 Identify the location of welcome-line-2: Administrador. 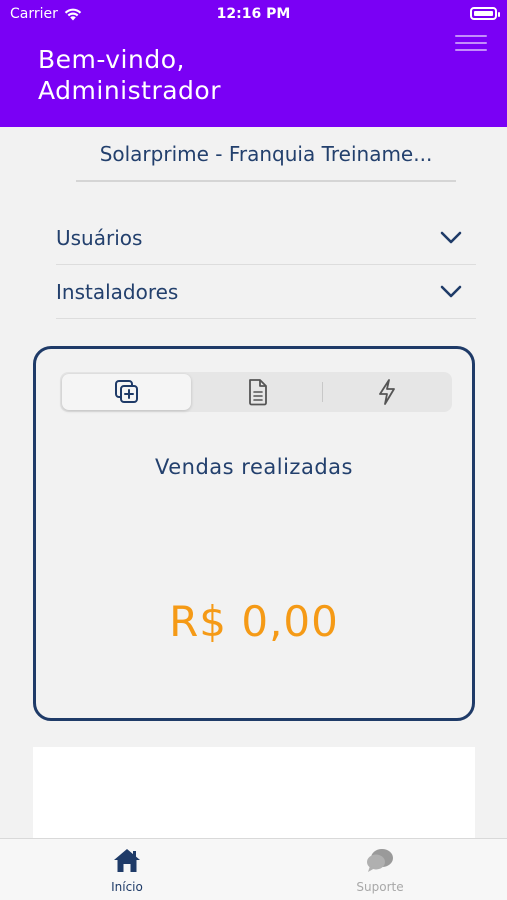
(129, 90).